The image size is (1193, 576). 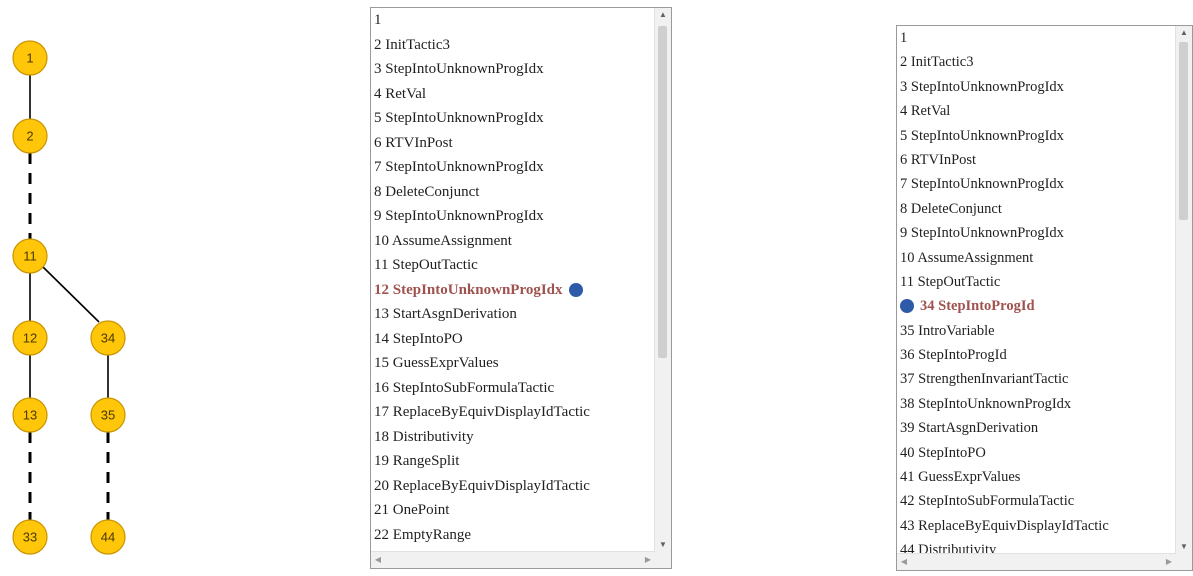 I want to click on list-item: 41 GuessExprValues, so click(x=1038, y=477).